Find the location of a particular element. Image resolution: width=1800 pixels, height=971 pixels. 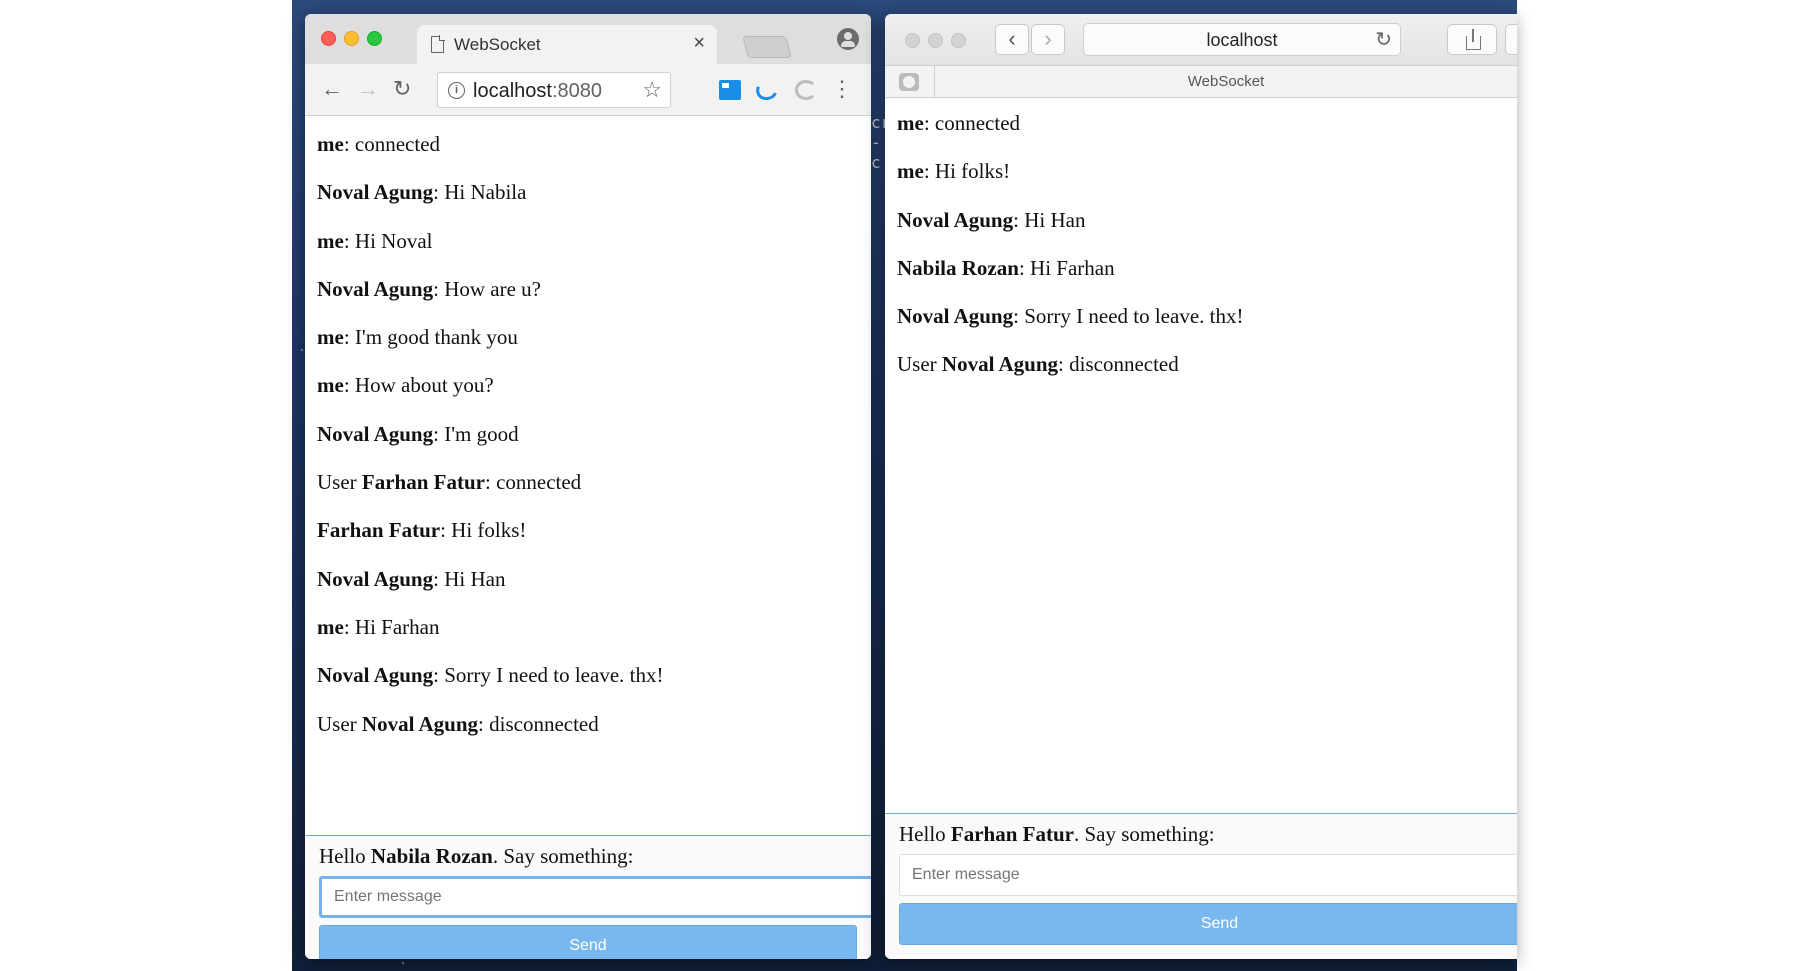

chat-message: Noval Agung: Sorry I need to leave. thx! is located at coordinates (490, 675).